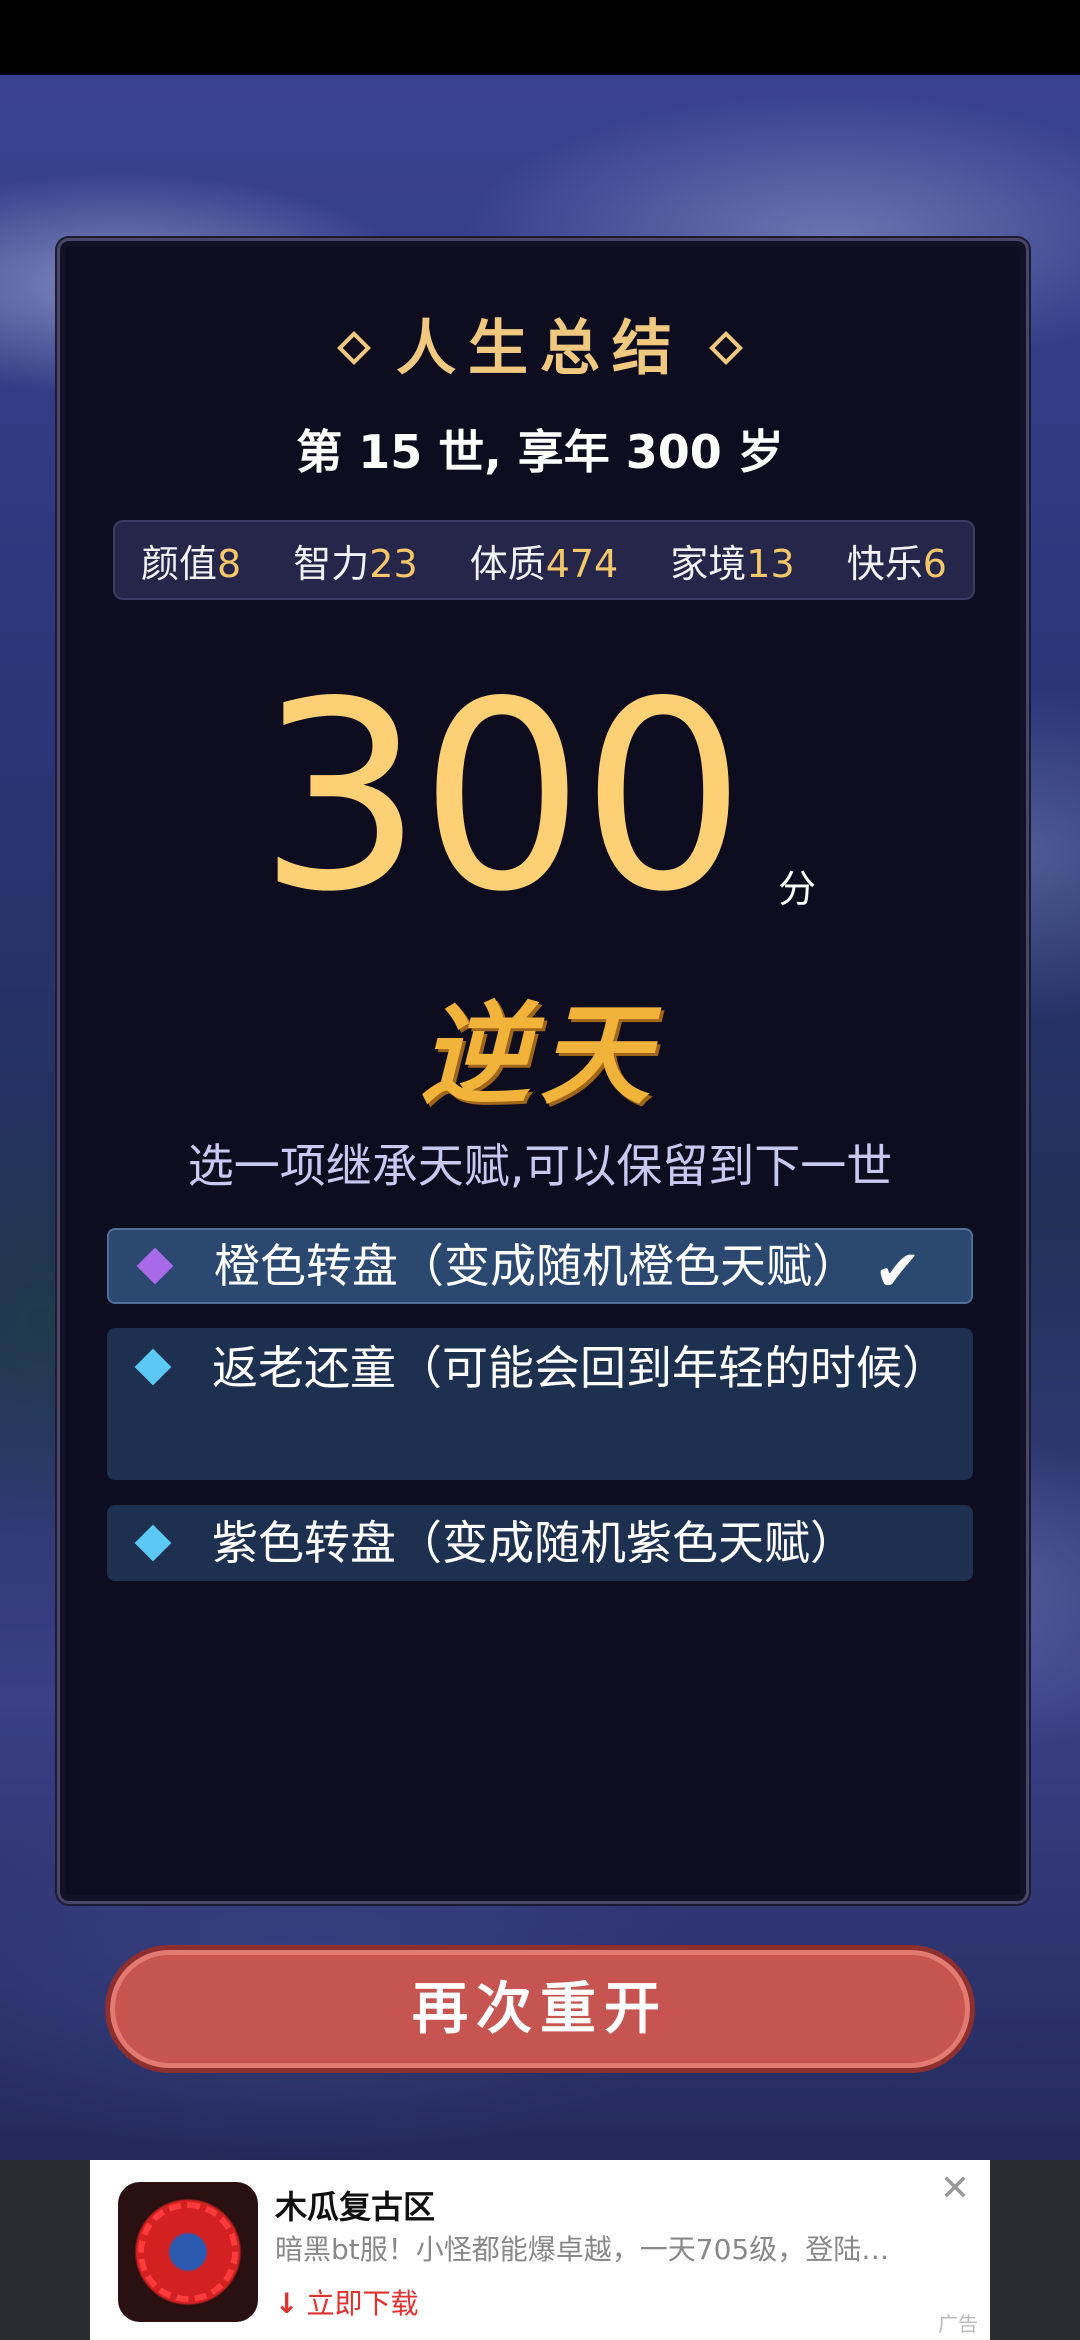  What do you see at coordinates (896, 563) in the screenshot?
I see `stat-happiness: 快乐6` at bounding box center [896, 563].